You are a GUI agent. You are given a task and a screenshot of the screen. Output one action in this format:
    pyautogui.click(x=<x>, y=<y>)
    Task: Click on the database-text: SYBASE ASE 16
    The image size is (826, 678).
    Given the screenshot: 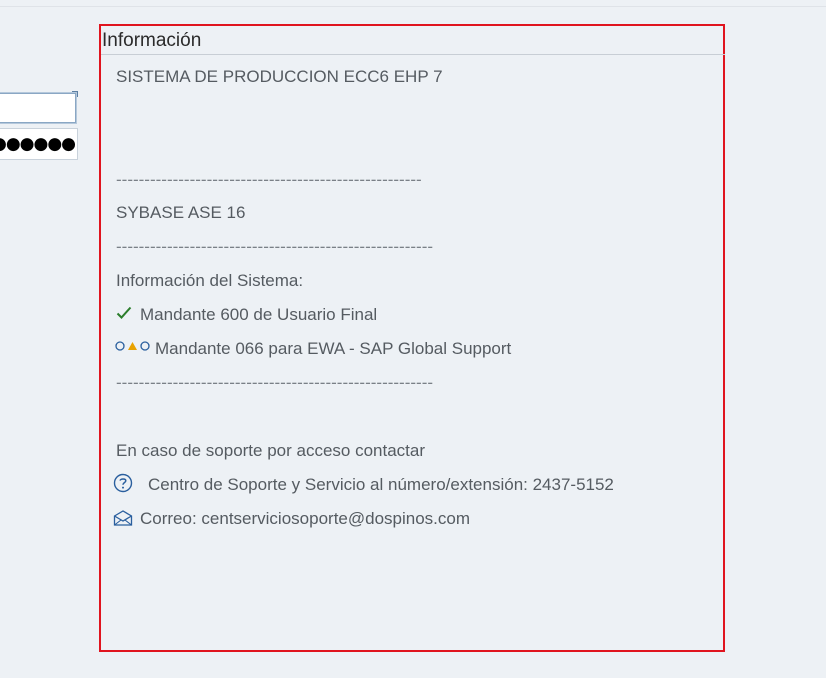 What is the action you would take?
    pyautogui.click(x=181, y=212)
    